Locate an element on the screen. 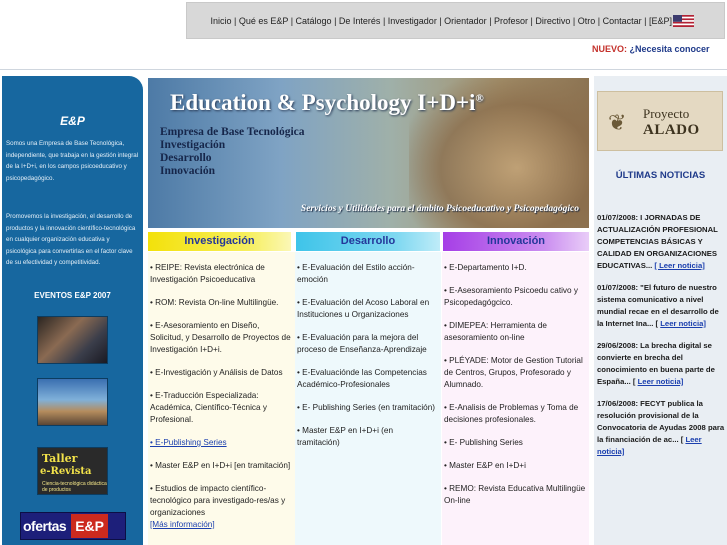 The height and width of the screenshot is (545, 727). nav-link-contactar: Contactar is located at coordinates (622, 21).